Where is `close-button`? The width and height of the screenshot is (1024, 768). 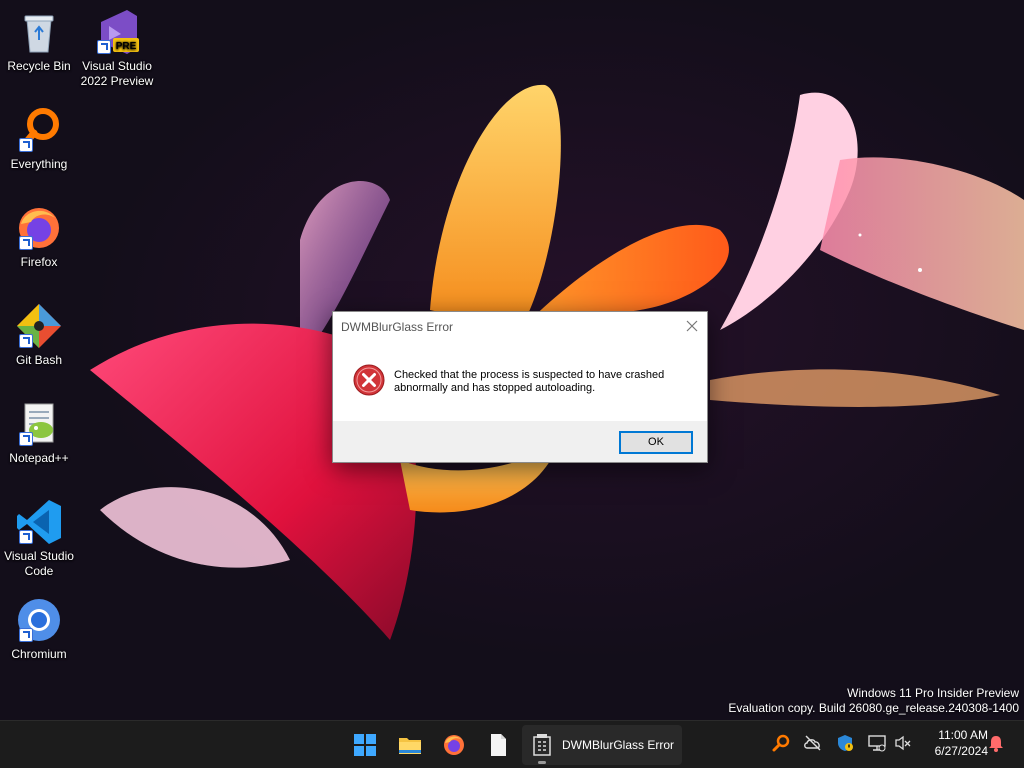
close-button is located at coordinates (692, 326).